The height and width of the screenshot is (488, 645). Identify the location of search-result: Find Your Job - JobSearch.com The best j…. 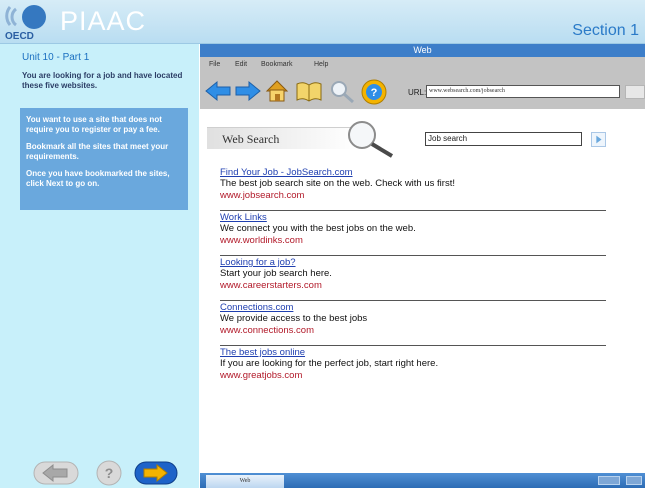
(413, 188).